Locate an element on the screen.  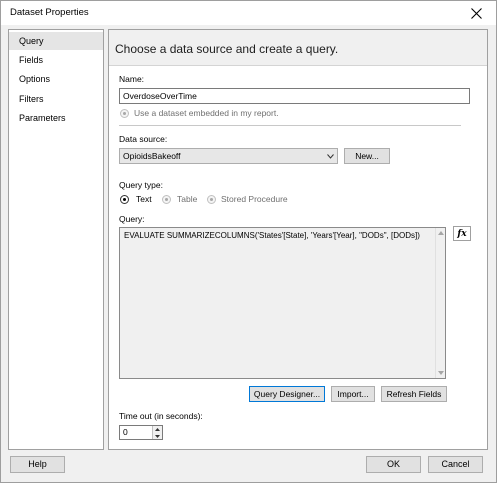
close-icon is located at coordinates (476, 13).